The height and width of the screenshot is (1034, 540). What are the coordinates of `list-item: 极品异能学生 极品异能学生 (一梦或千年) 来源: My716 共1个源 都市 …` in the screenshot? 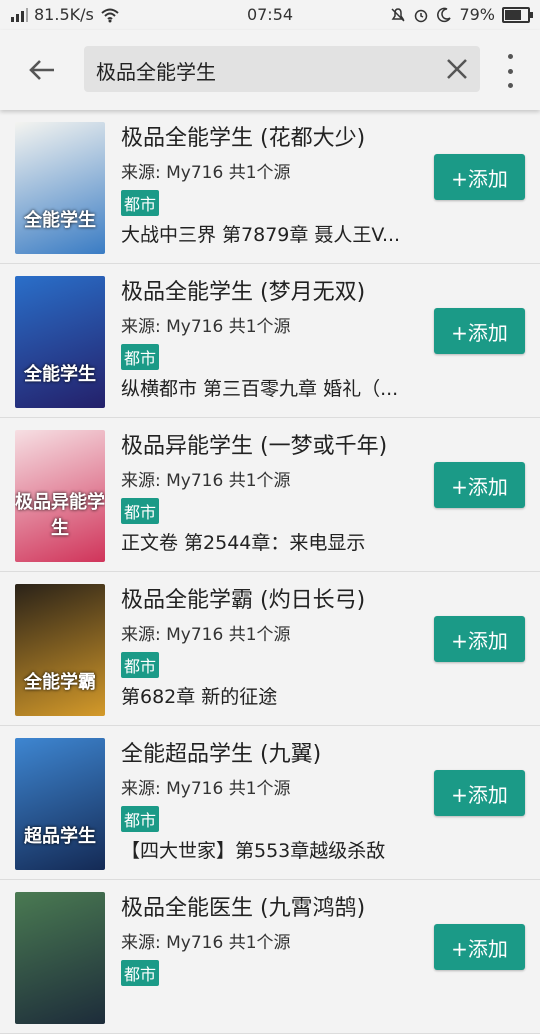 It's located at (270, 495).